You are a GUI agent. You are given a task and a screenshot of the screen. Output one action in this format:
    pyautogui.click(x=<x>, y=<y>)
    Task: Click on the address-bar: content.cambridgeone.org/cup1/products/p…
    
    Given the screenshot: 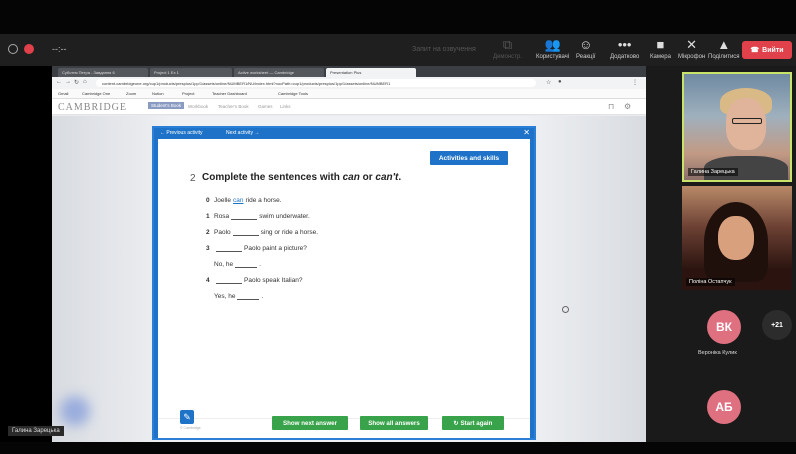 What is the action you would take?
    pyautogui.click(x=316, y=83)
    